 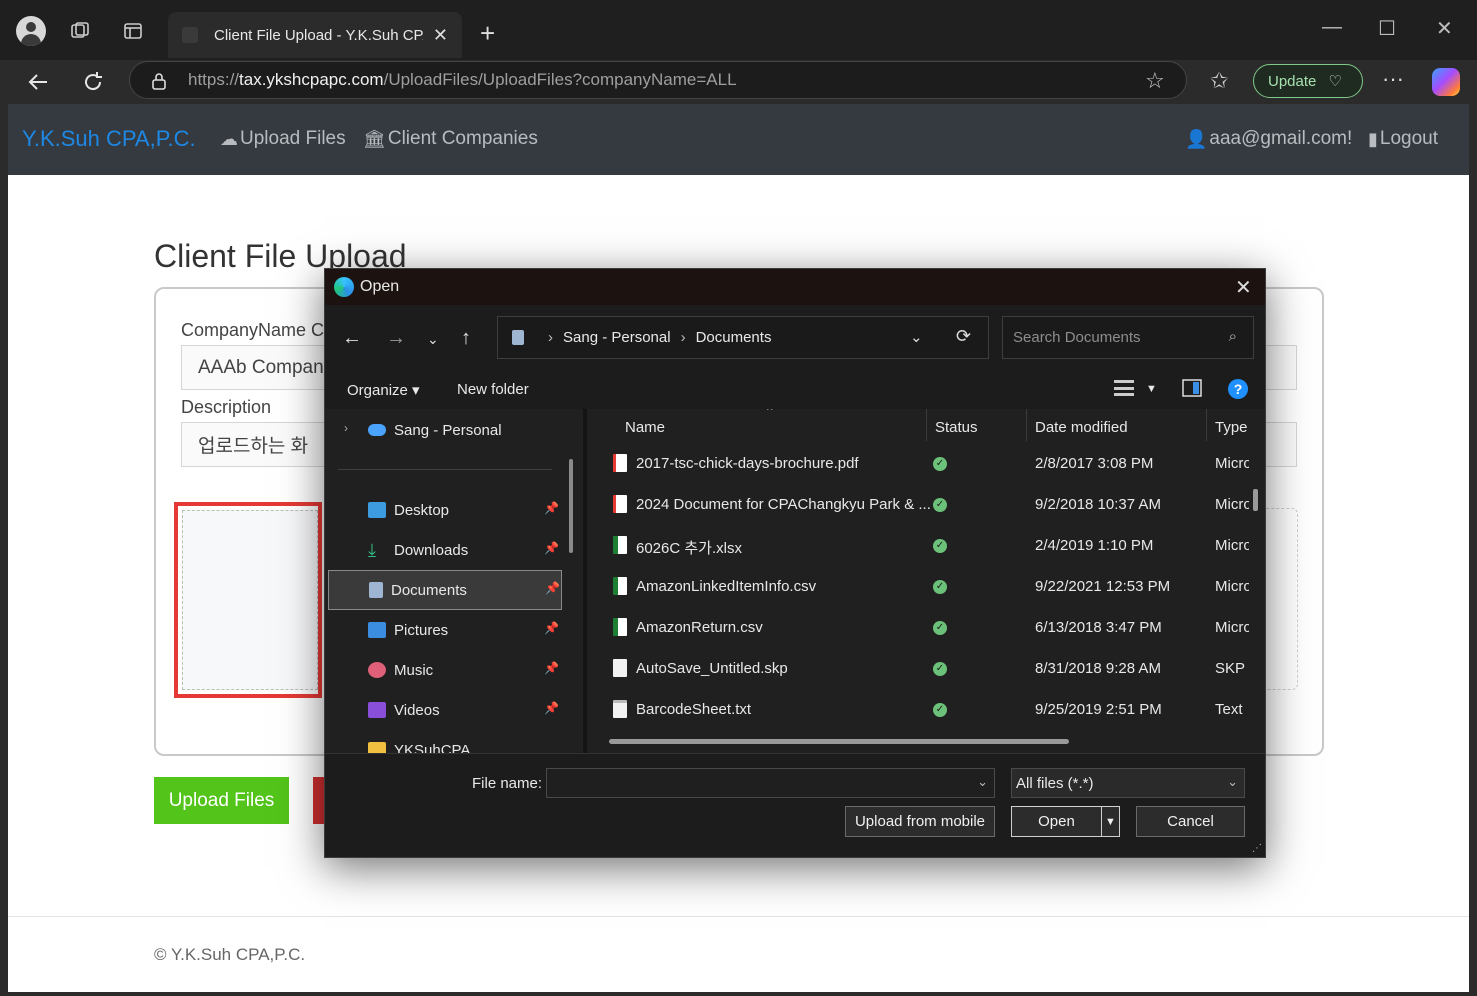 What do you see at coordinates (31, 31) in the screenshot?
I see `profile-icon` at bounding box center [31, 31].